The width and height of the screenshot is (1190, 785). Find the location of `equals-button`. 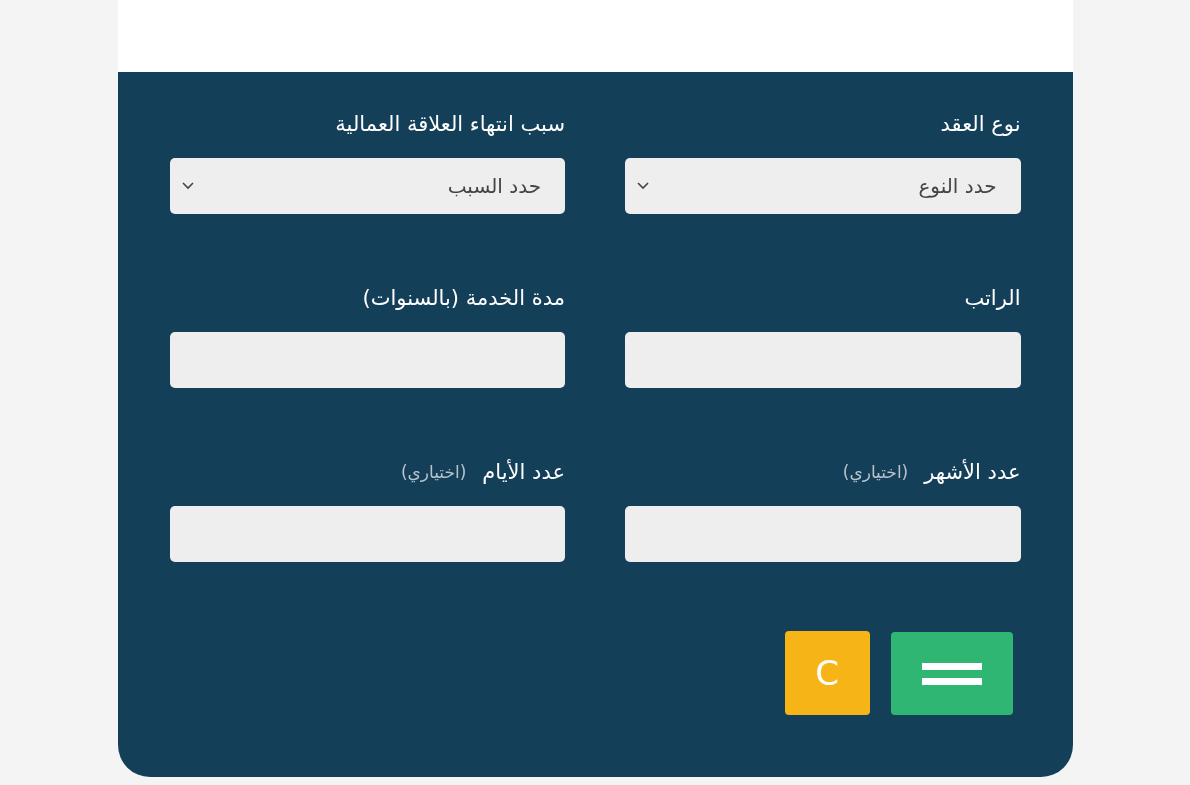

equals-button is located at coordinates (951, 673).